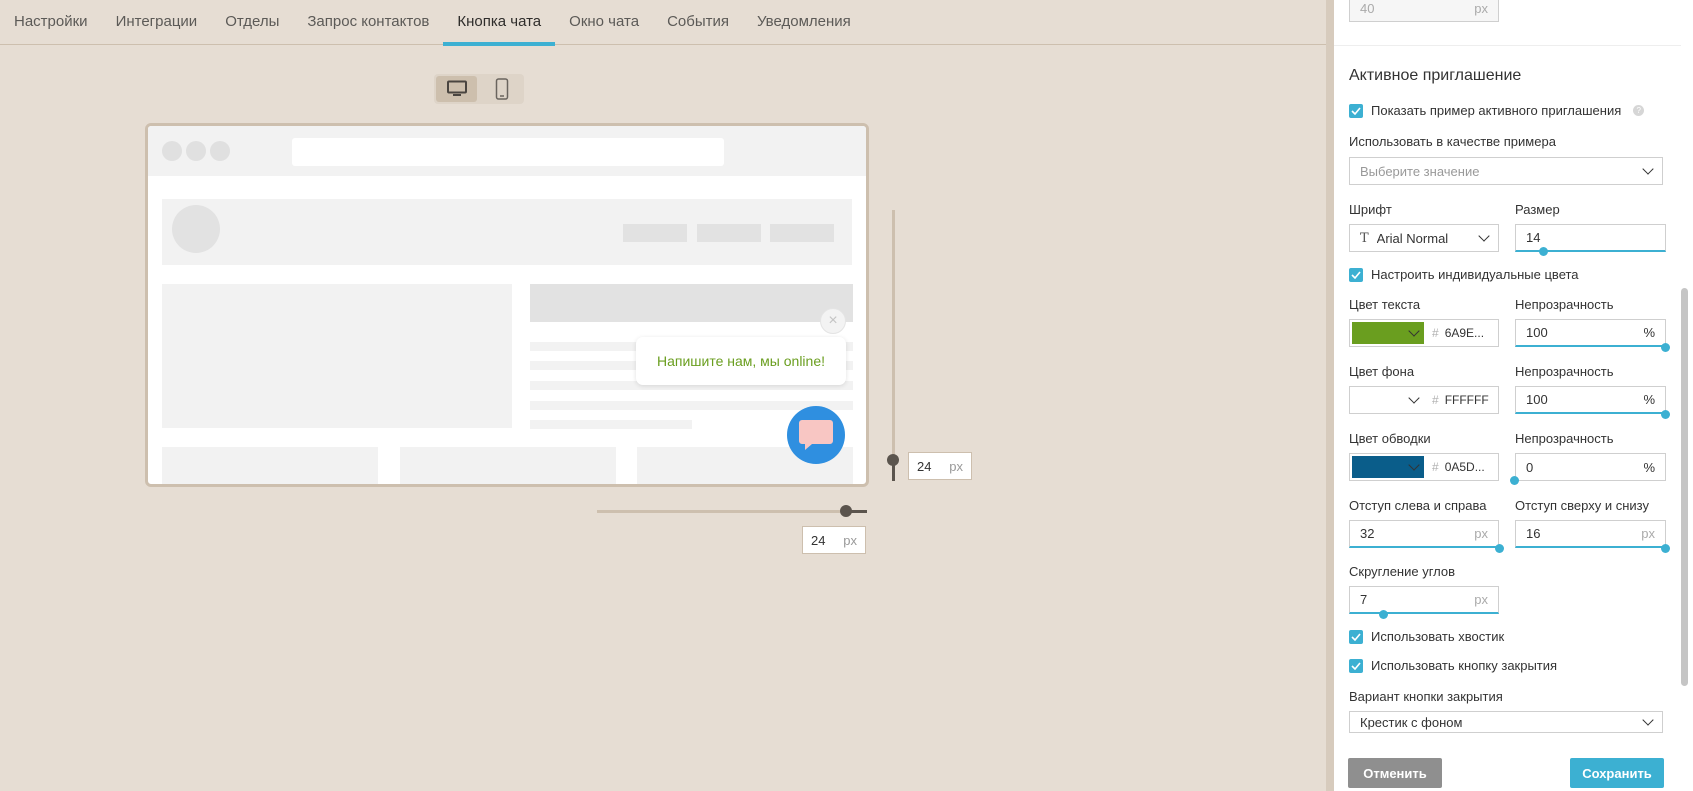  I want to click on font-icon: T, so click(1364, 238).